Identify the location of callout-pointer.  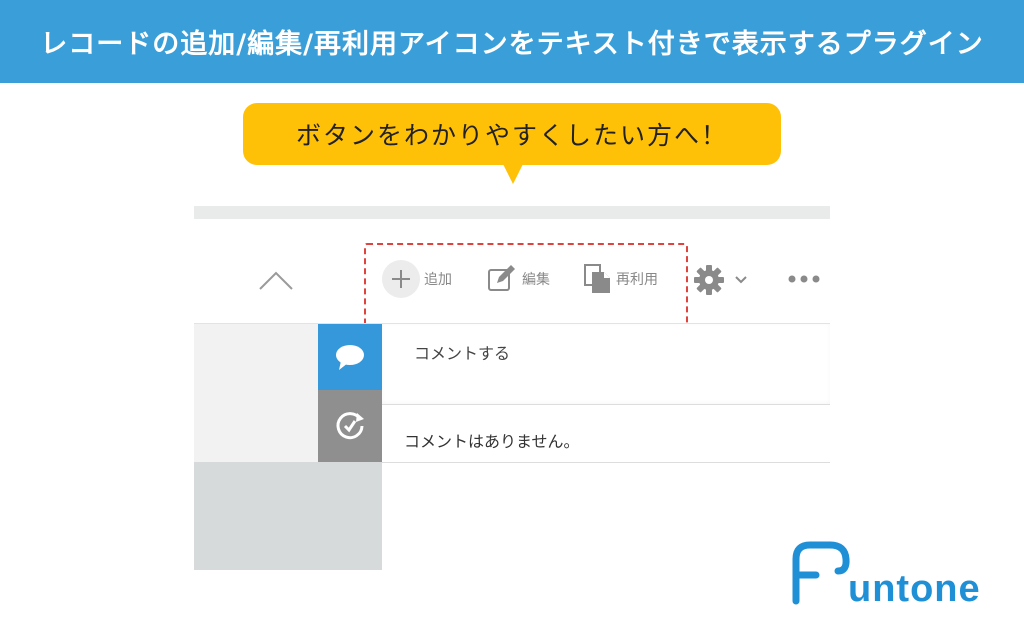
(513, 174).